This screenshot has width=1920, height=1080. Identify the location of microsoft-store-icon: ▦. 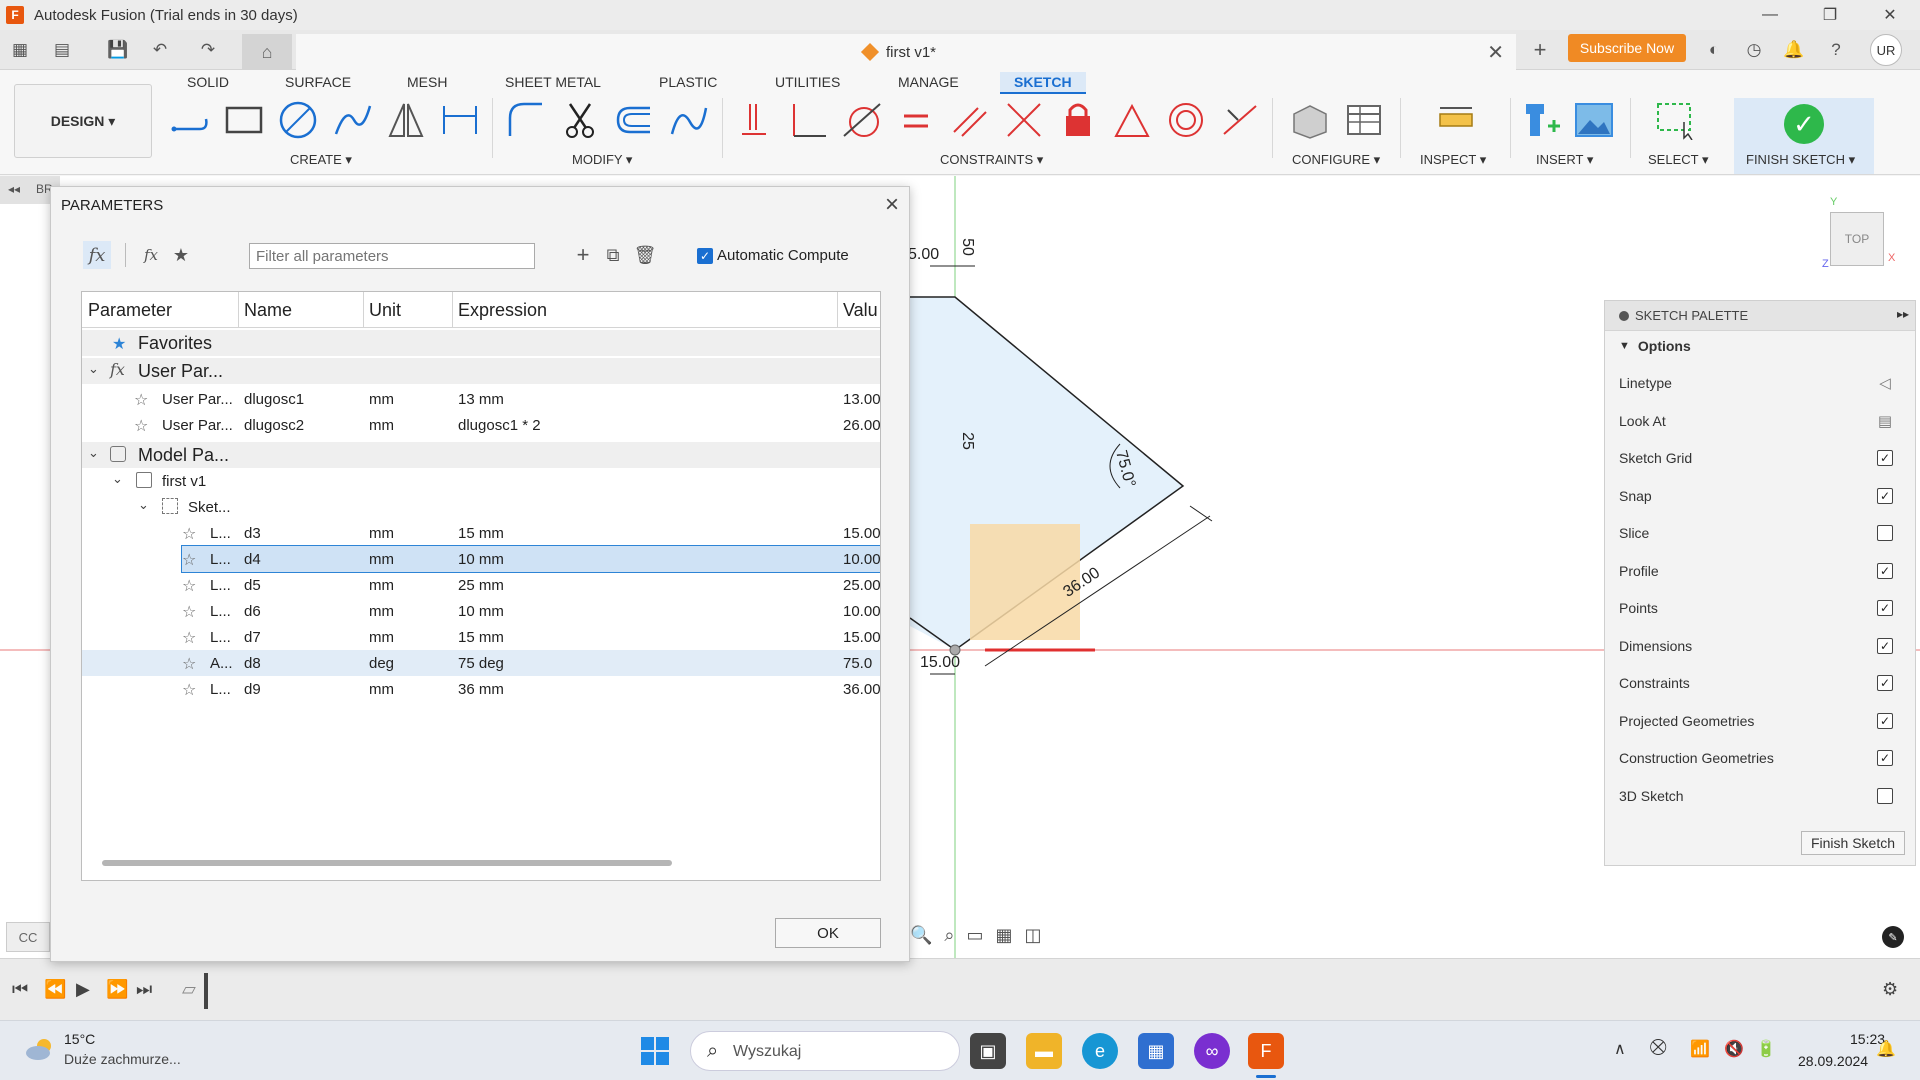
(1156, 1051).